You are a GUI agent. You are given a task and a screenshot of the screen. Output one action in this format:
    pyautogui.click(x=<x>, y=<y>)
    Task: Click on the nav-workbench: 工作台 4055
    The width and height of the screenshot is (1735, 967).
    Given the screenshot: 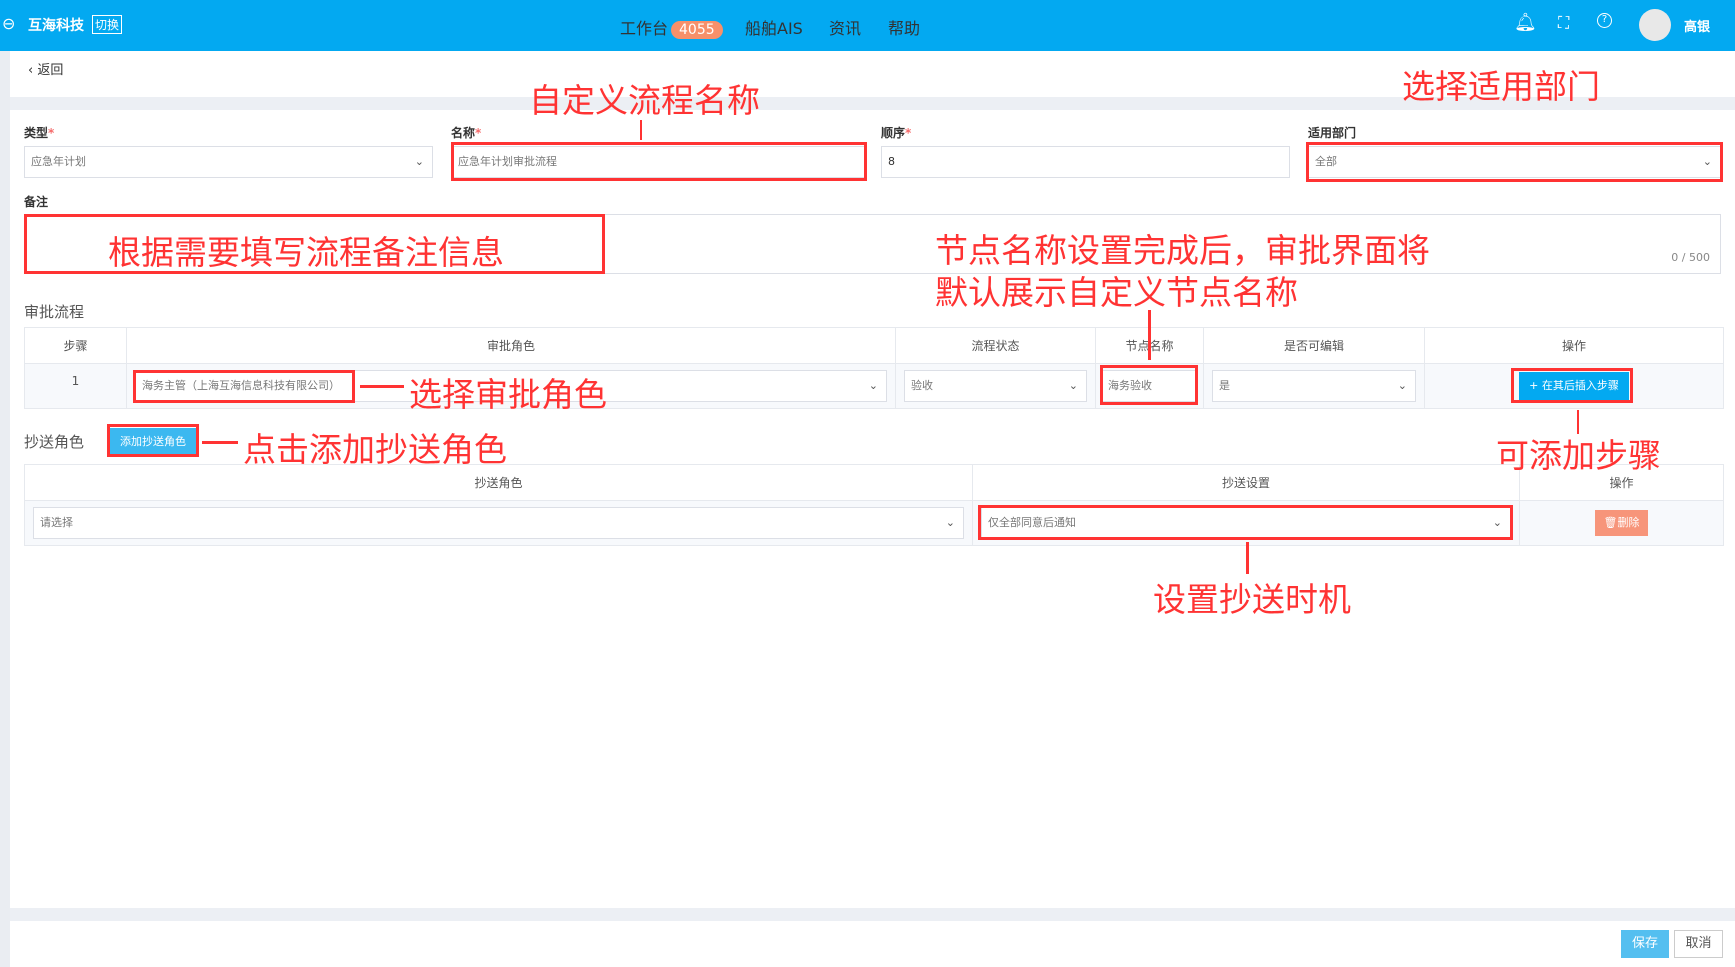 What is the action you would take?
    pyautogui.click(x=671, y=27)
    